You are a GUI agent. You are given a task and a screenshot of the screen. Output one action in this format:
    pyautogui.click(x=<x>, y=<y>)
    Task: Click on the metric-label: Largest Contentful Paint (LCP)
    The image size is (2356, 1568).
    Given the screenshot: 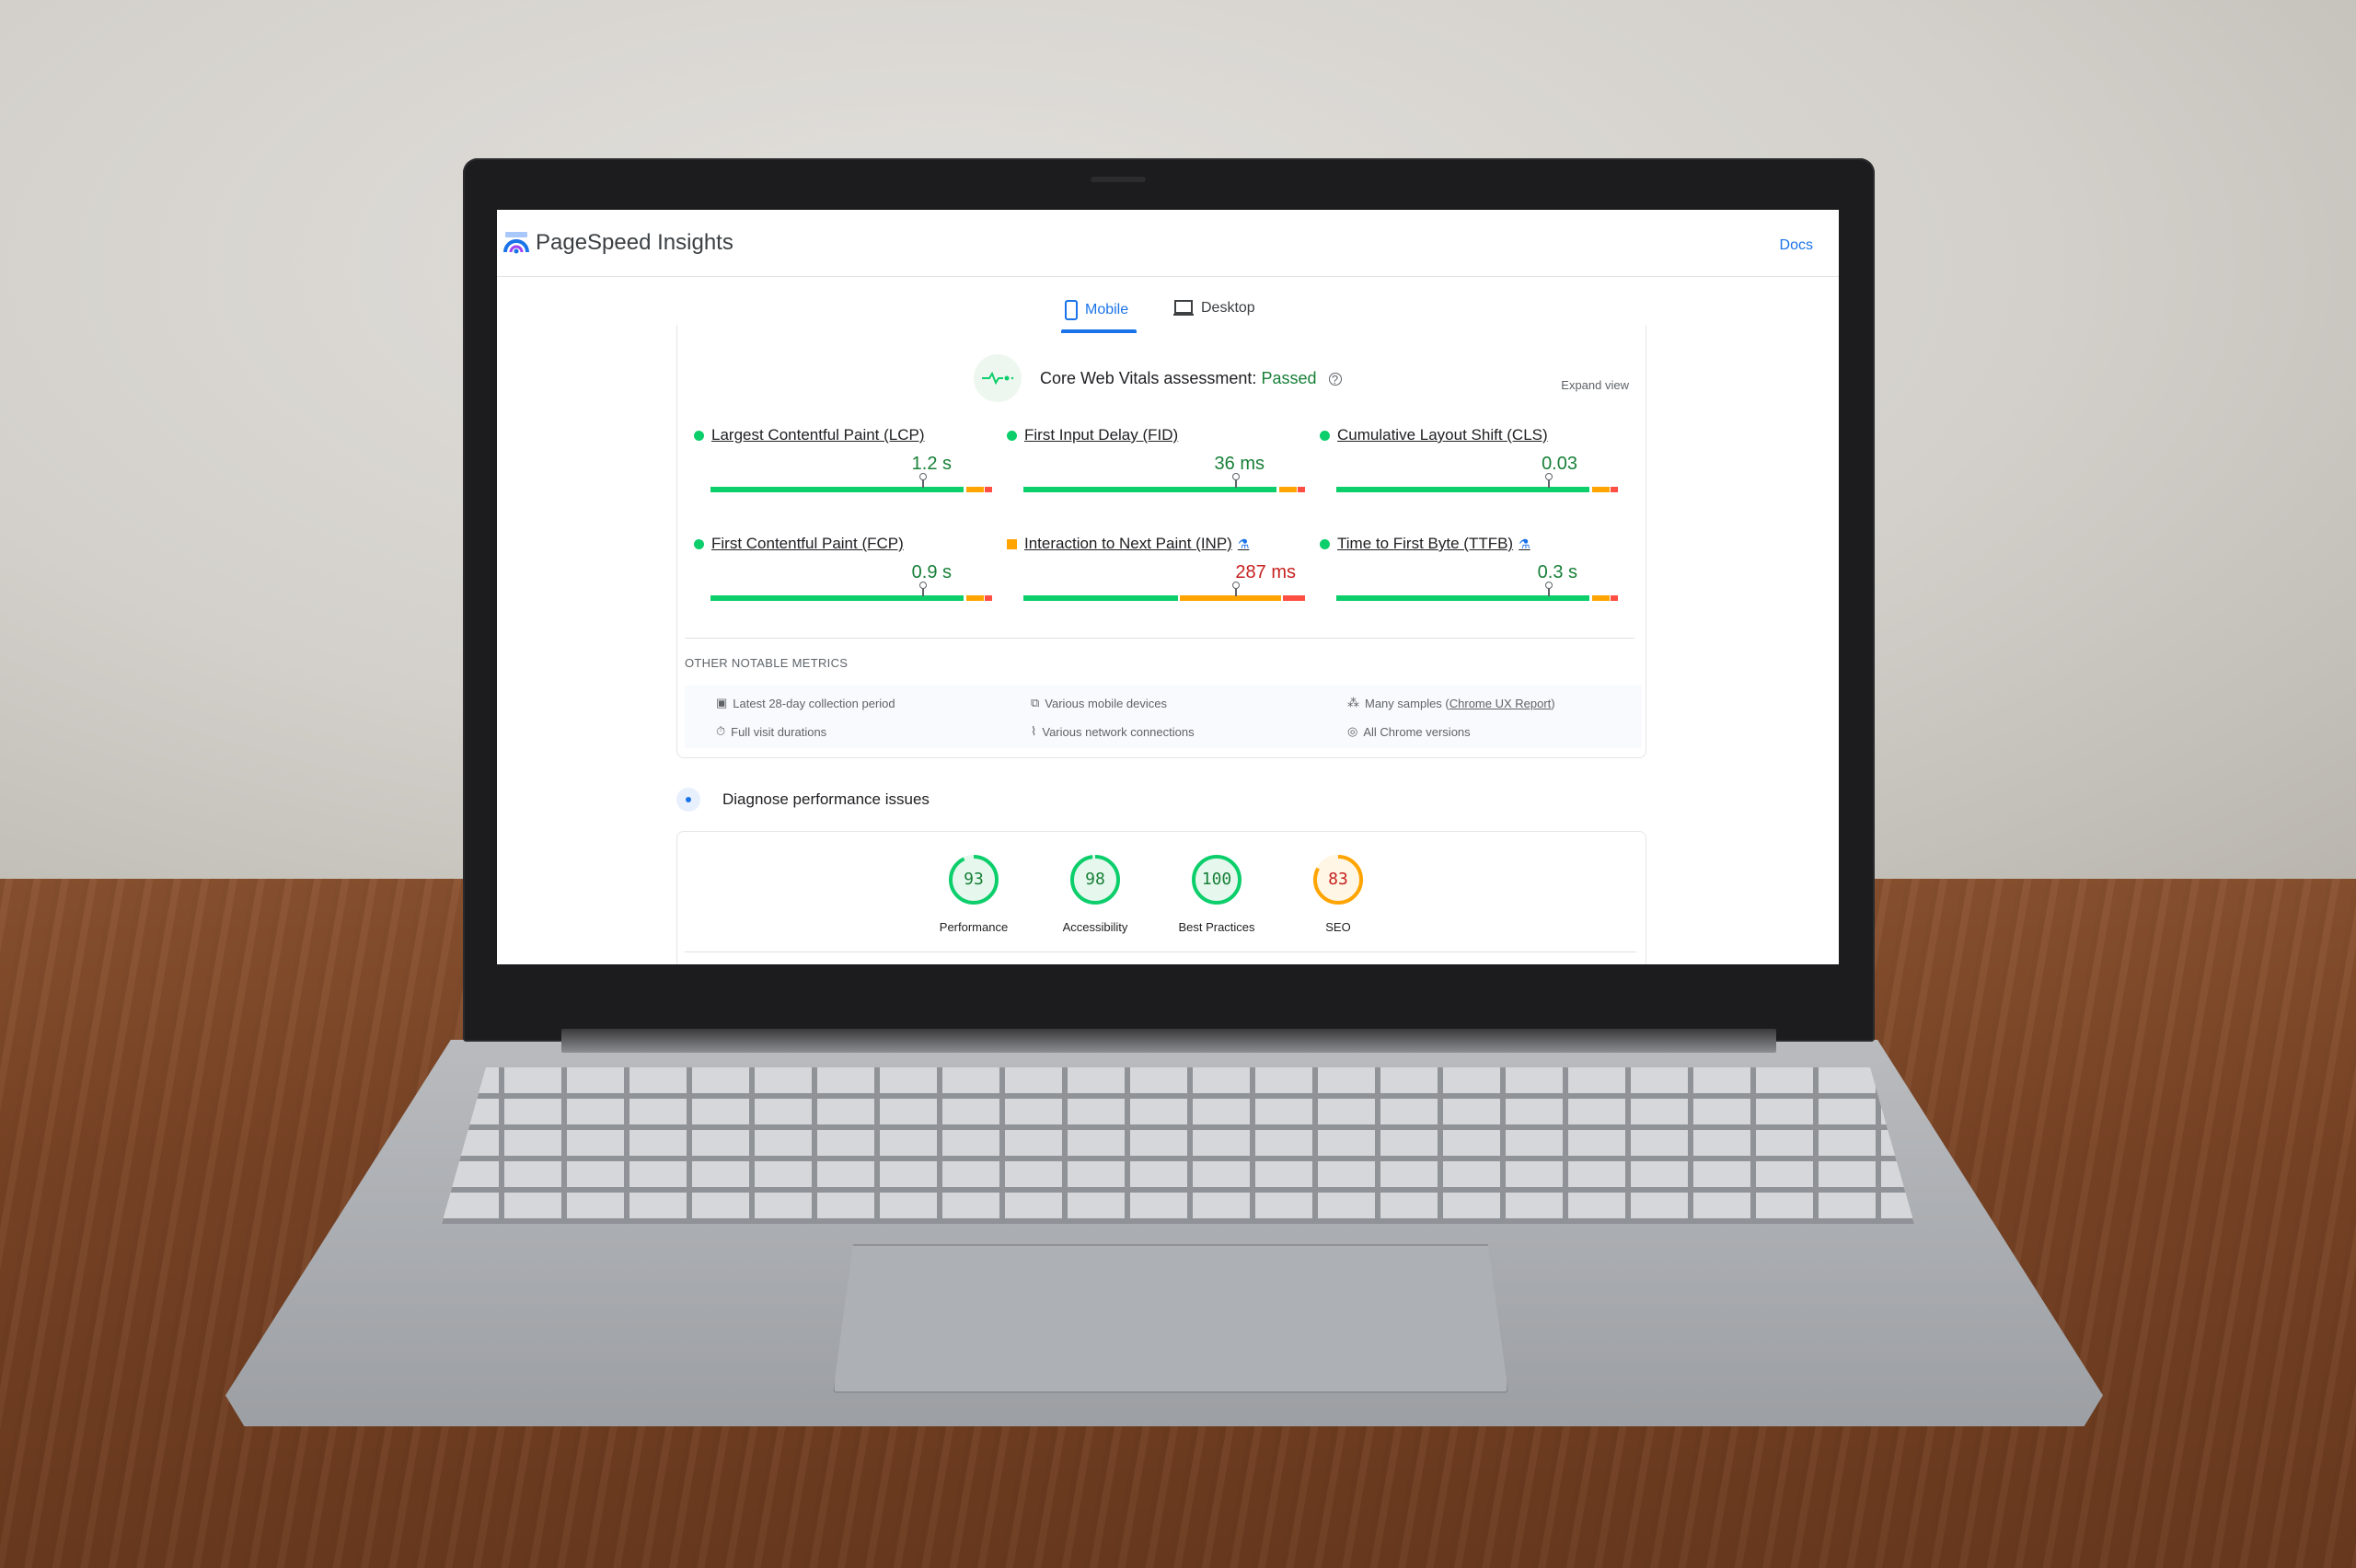 What is the action you would take?
    pyautogui.click(x=809, y=435)
    